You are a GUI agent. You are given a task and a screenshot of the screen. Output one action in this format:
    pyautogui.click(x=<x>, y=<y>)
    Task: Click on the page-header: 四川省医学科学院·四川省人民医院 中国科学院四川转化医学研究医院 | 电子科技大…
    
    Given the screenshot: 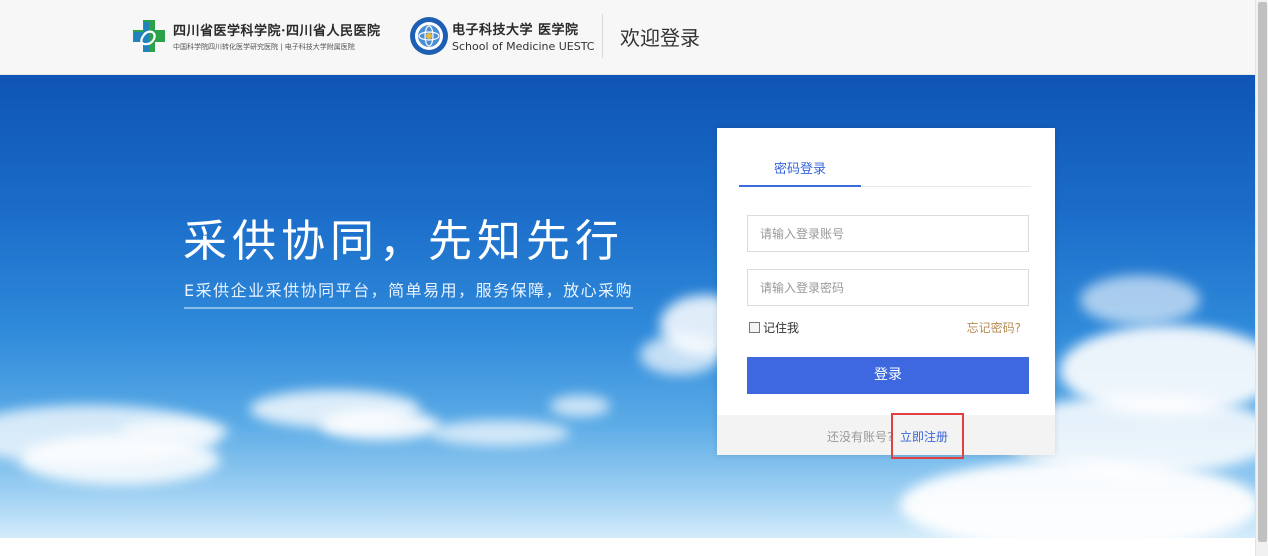 What is the action you would take?
    pyautogui.click(x=627, y=37)
    